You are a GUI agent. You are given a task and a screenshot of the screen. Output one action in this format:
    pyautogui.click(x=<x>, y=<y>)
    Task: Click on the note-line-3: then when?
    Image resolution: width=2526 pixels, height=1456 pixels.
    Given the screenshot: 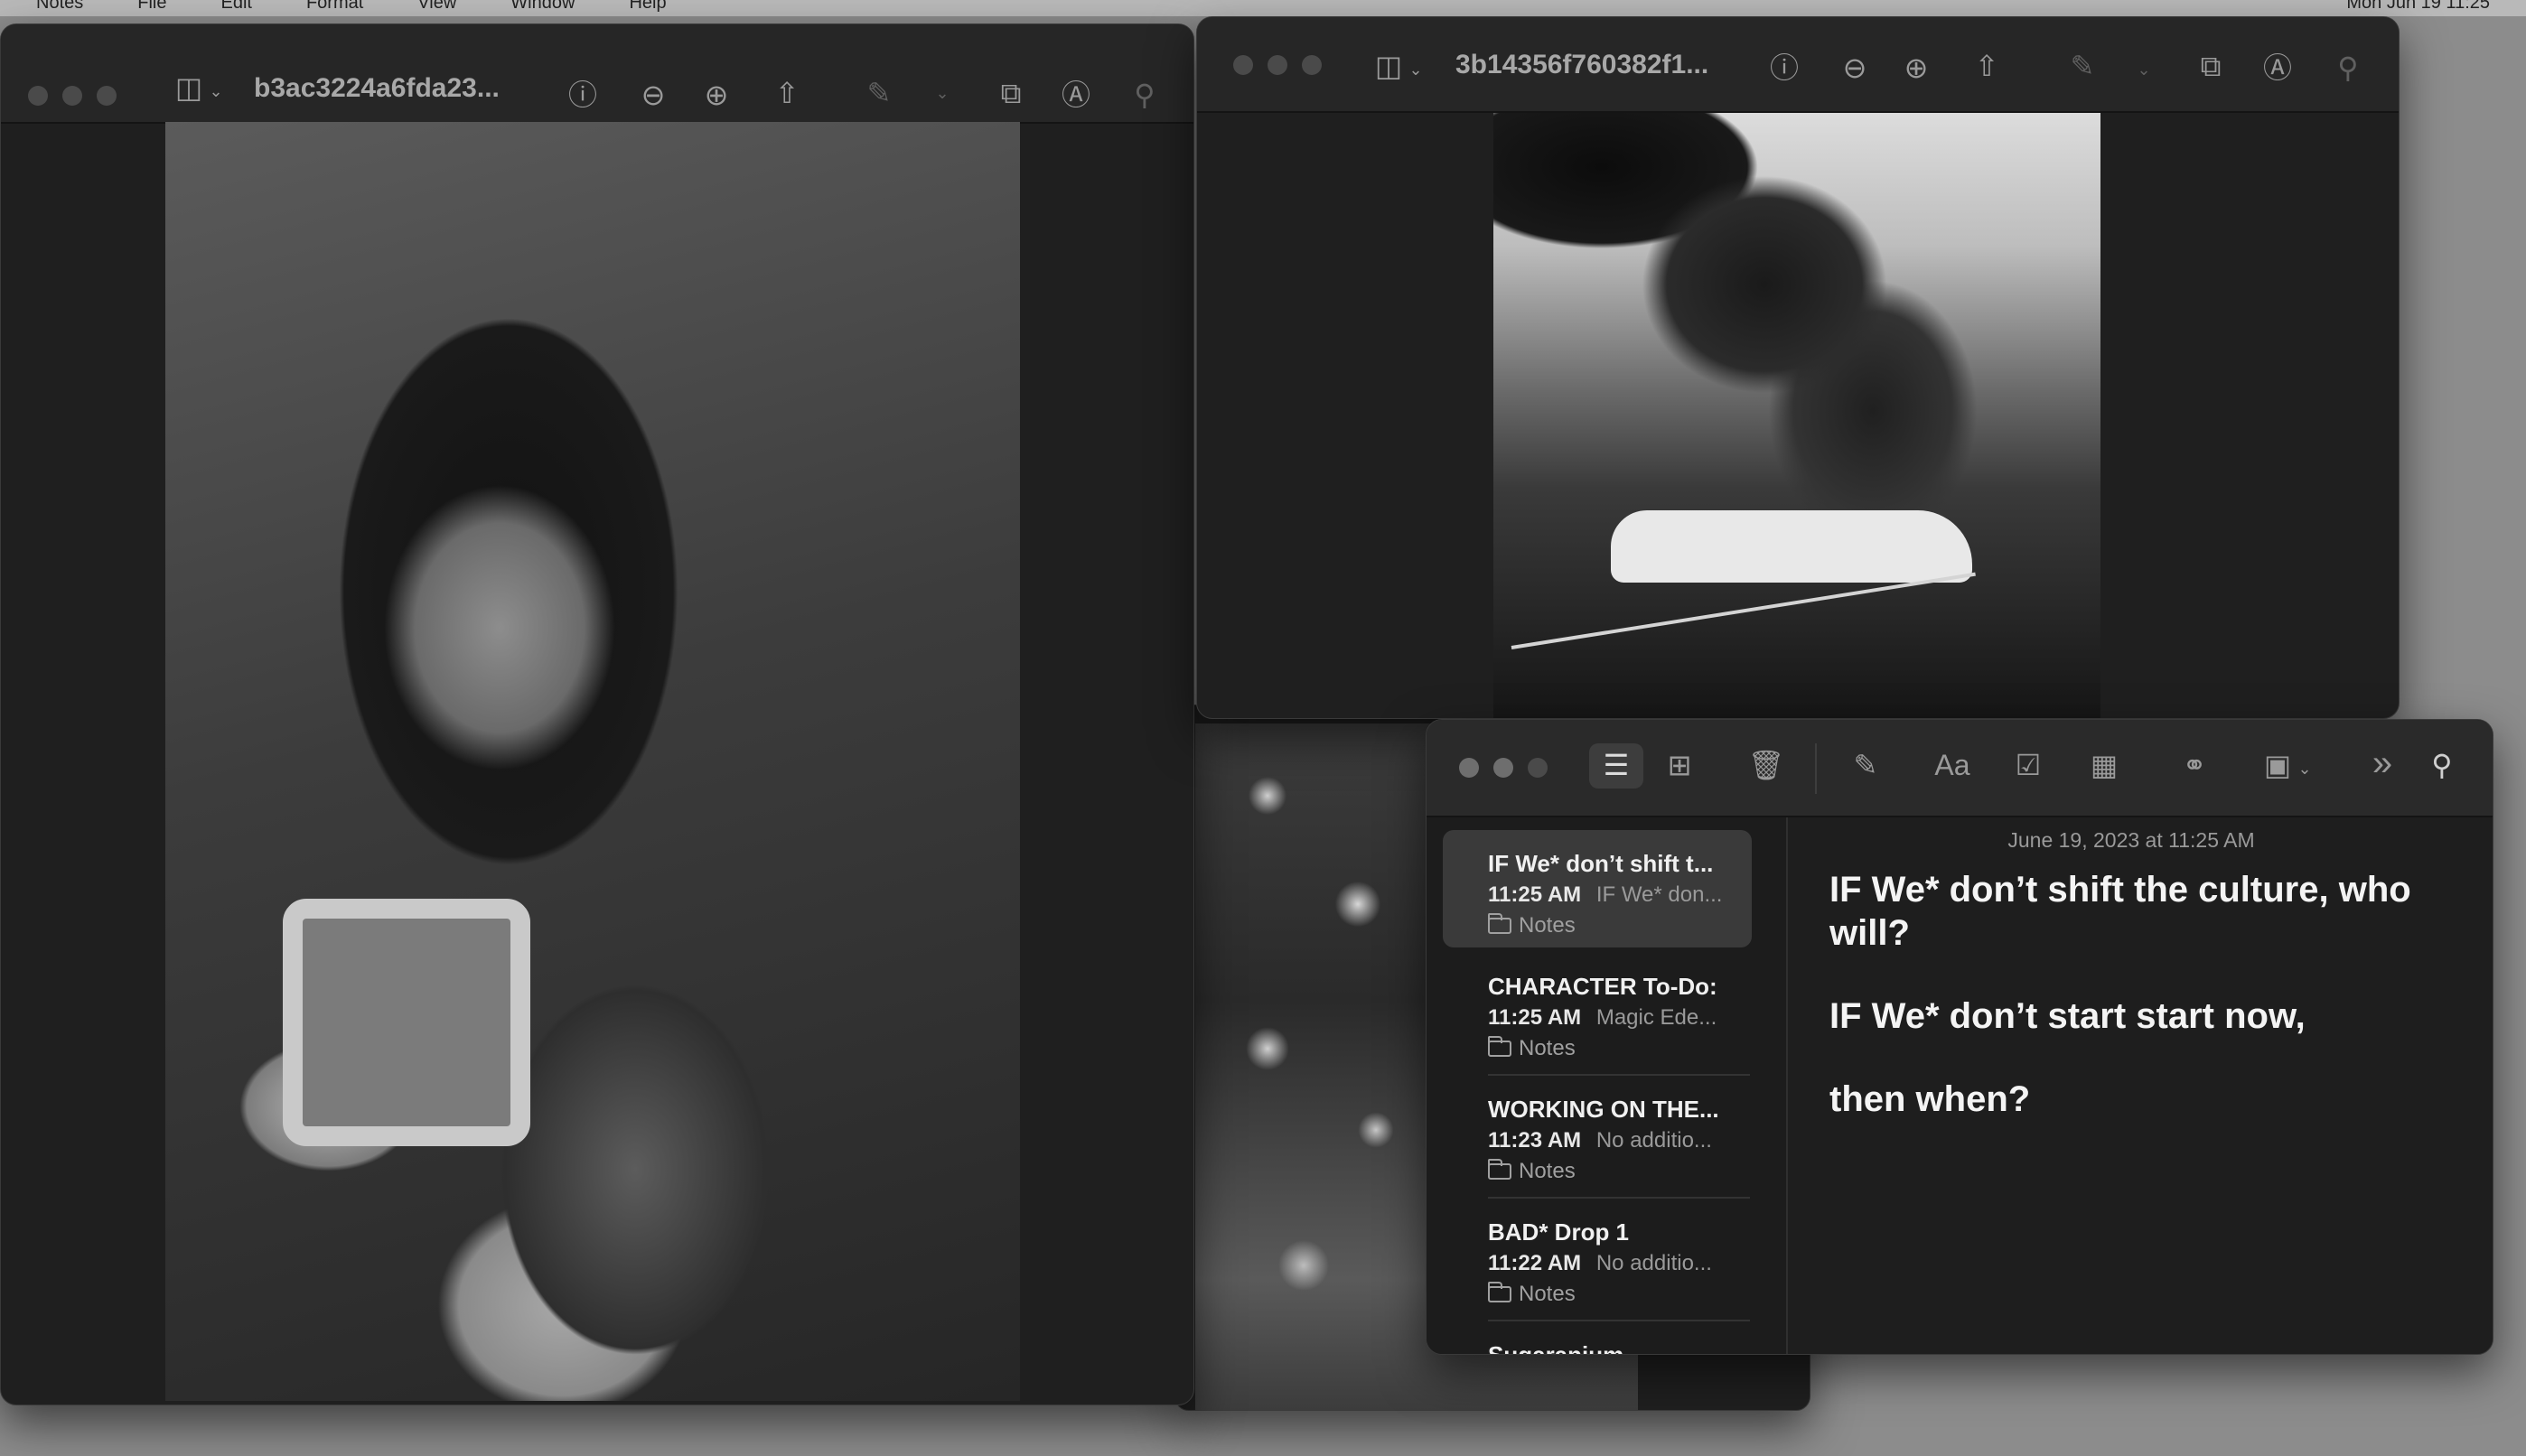 What is the action you would take?
    pyautogui.click(x=2145, y=1099)
    